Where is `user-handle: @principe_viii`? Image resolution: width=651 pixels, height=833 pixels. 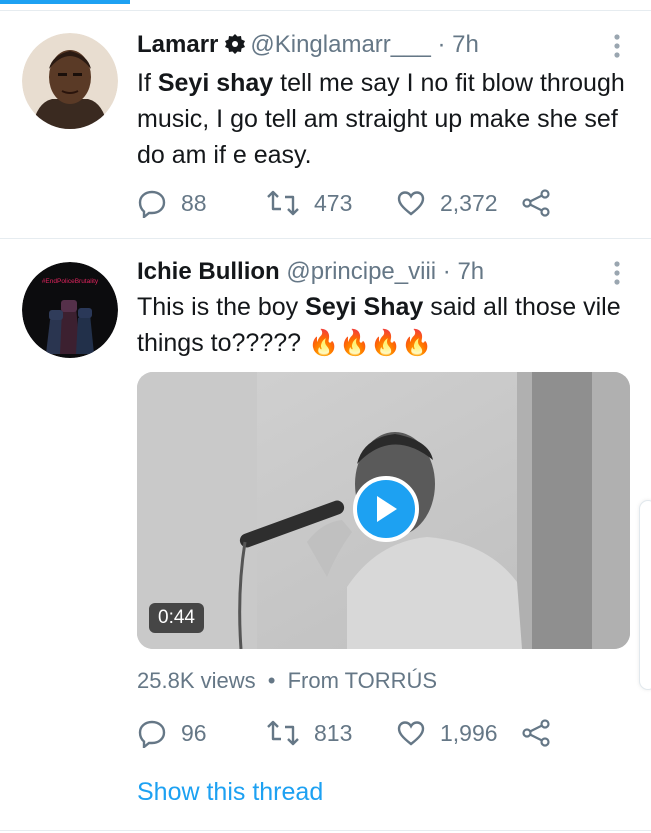
user-handle: @principe_viii is located at coordinates (361, 271).